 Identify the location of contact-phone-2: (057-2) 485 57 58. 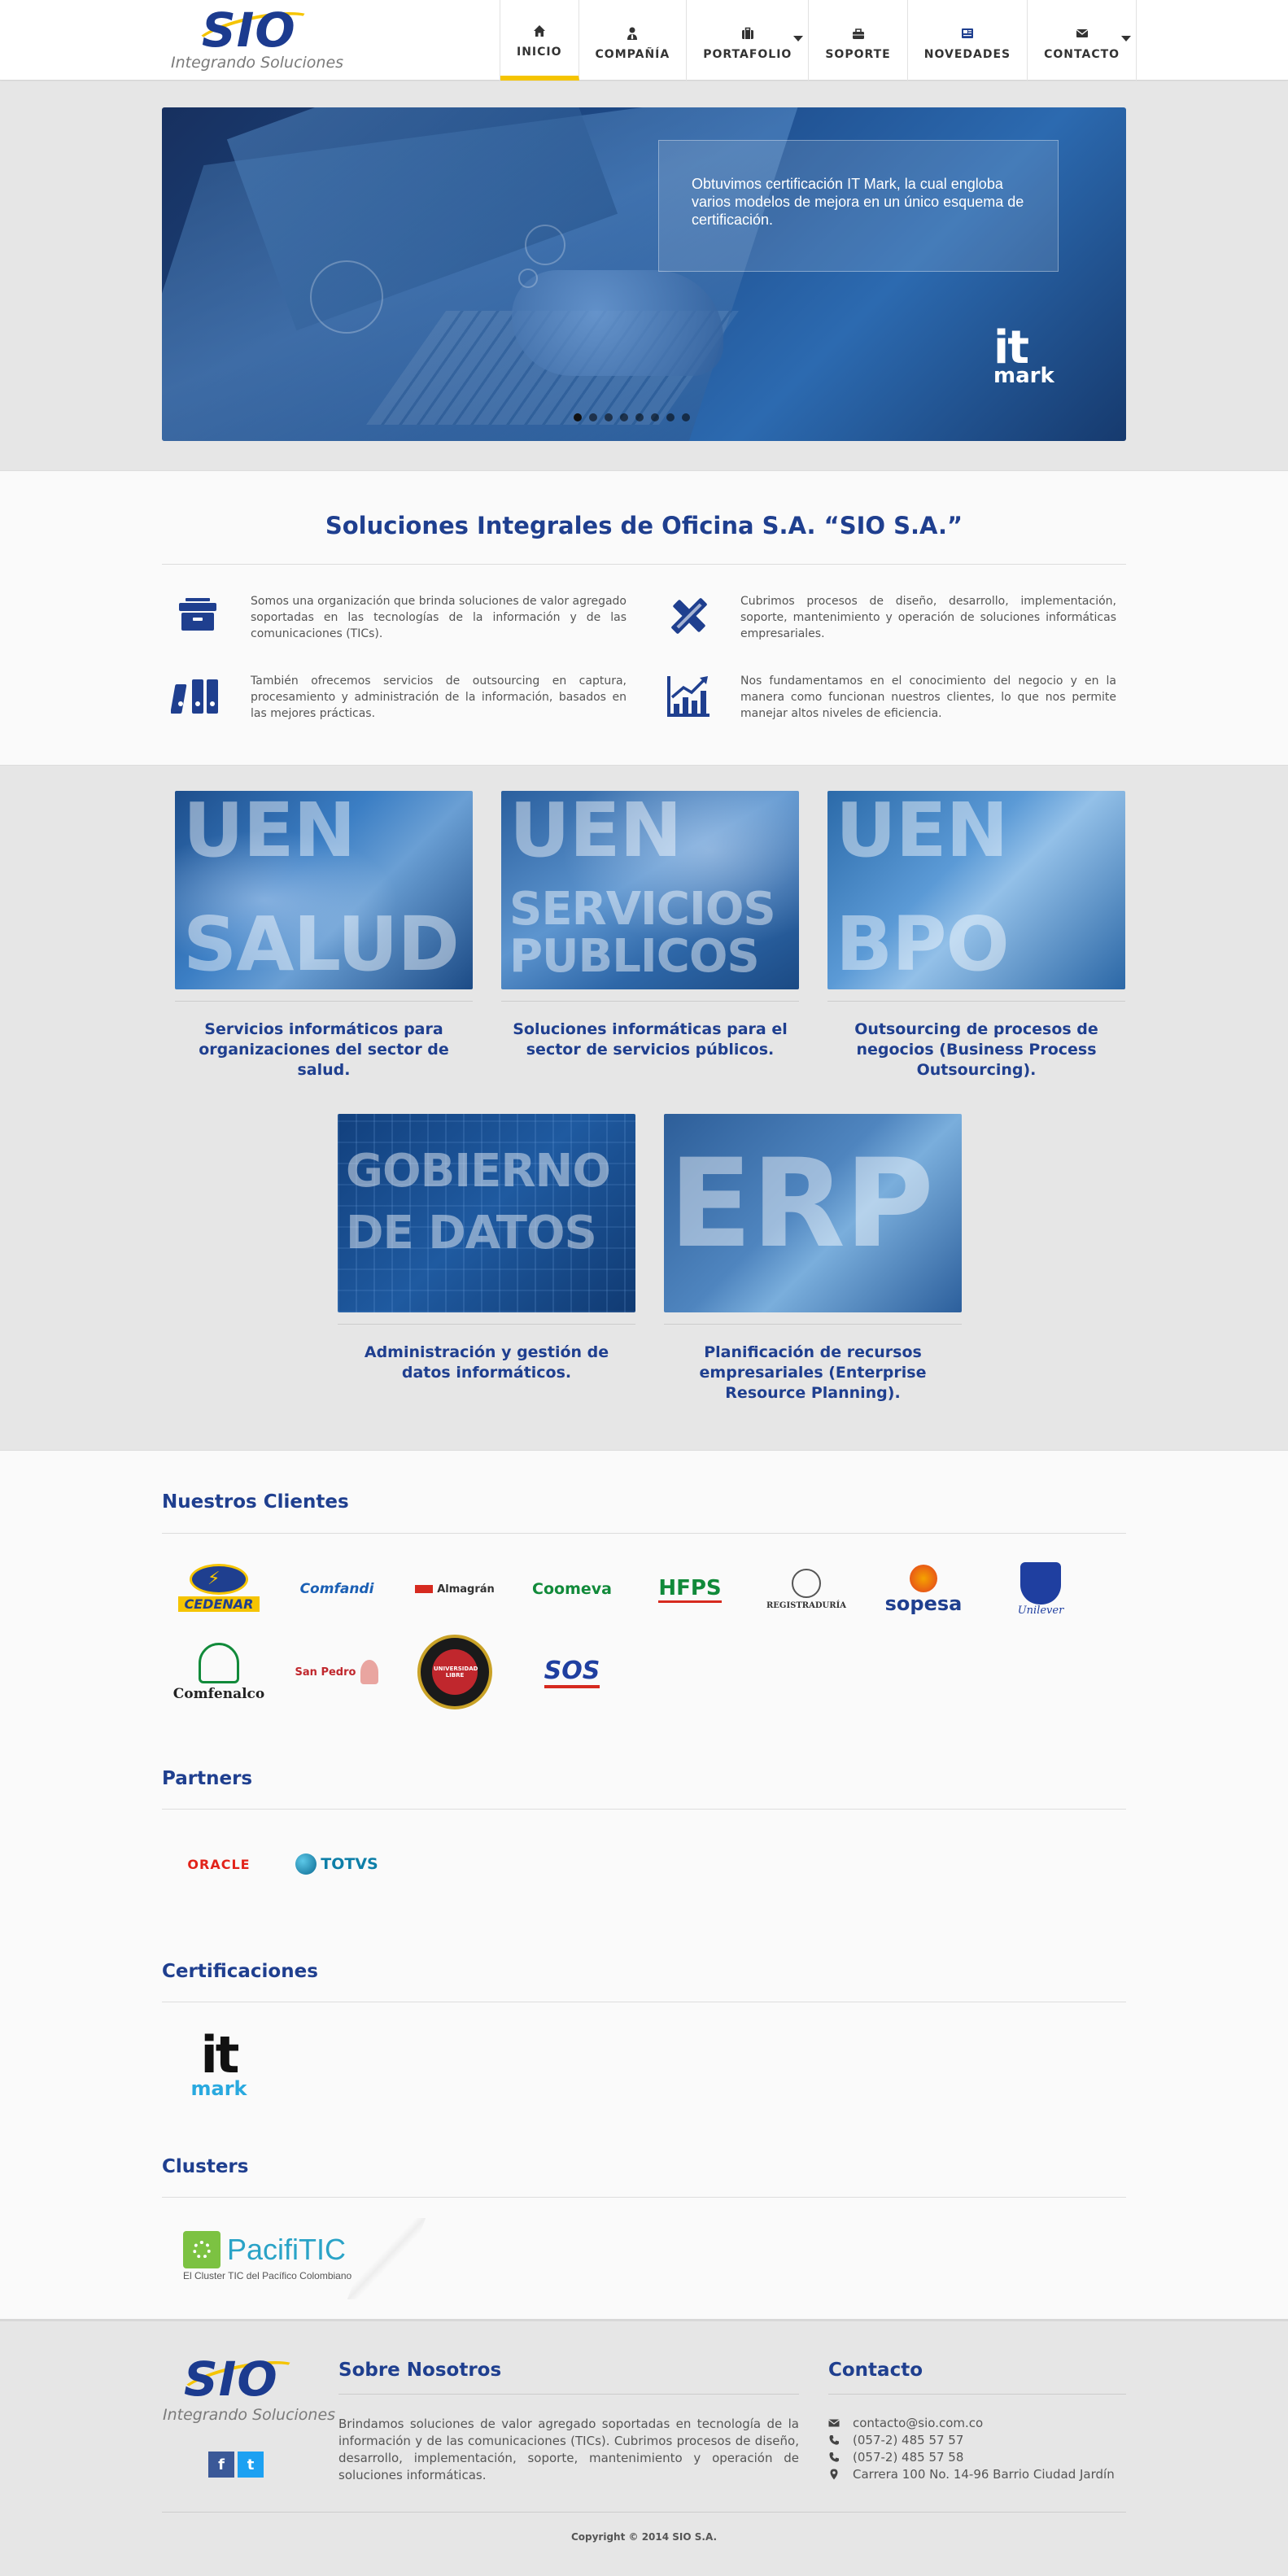
(895, 2457).